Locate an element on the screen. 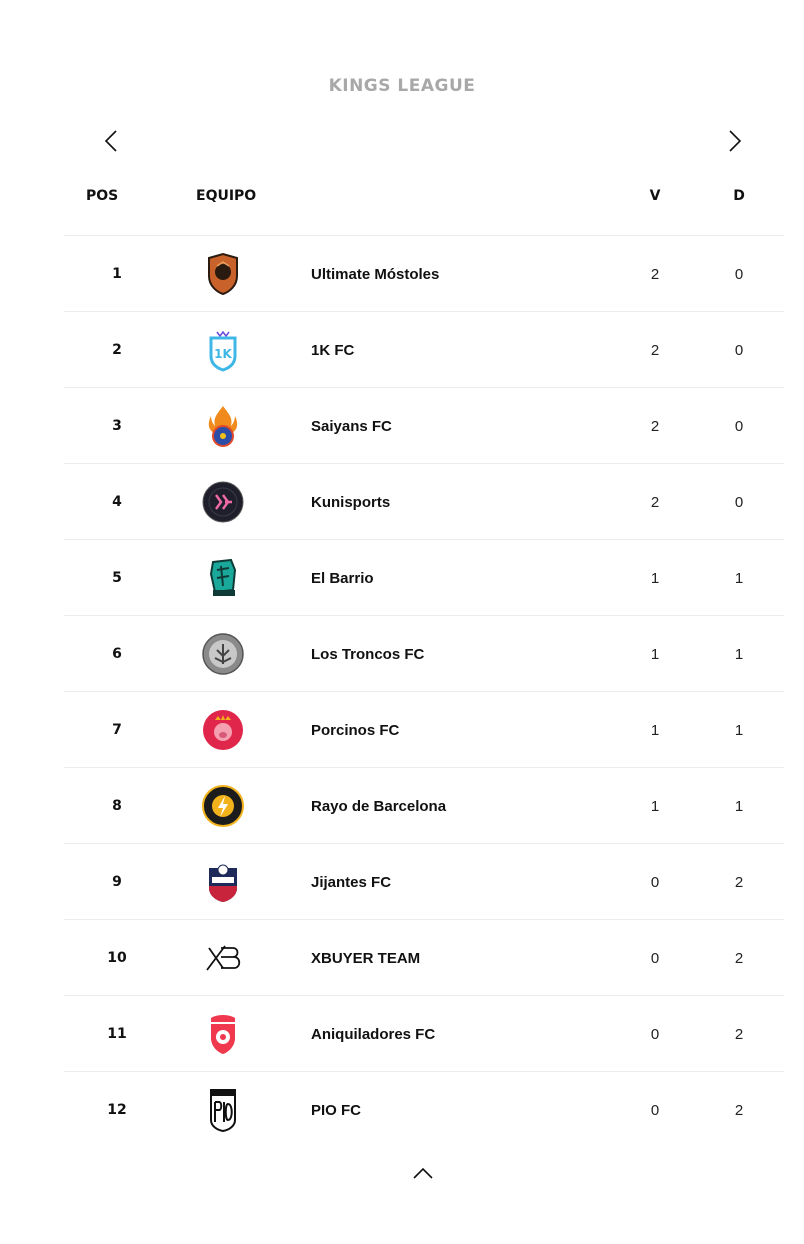 This screenshot has height=1244, width=804. team-logo: 1K is located at coordinates (223, 350).